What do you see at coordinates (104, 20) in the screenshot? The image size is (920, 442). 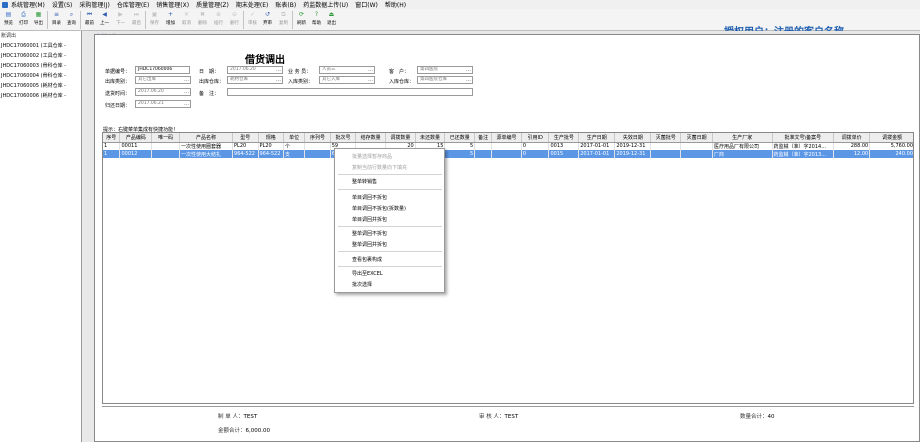 I see `previous-button: ◀ 上一` at bounding box center [104, 20].